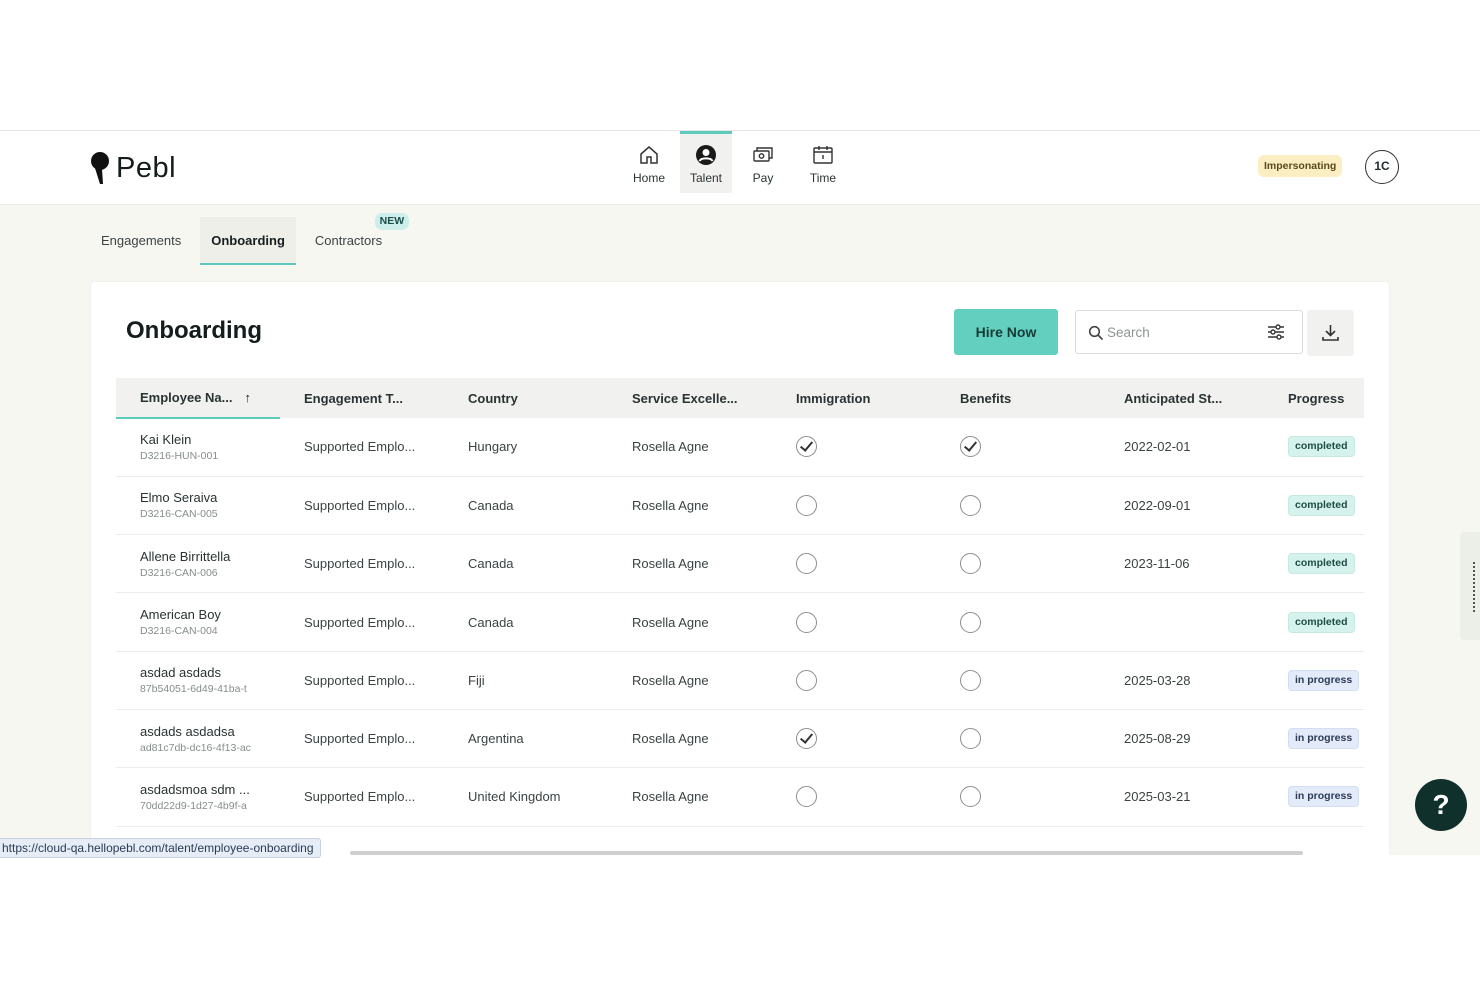 Image resolution: width=1480 pixels, height=987 pixels. I want to click on nav-talent: Talent, so click(706, 162).